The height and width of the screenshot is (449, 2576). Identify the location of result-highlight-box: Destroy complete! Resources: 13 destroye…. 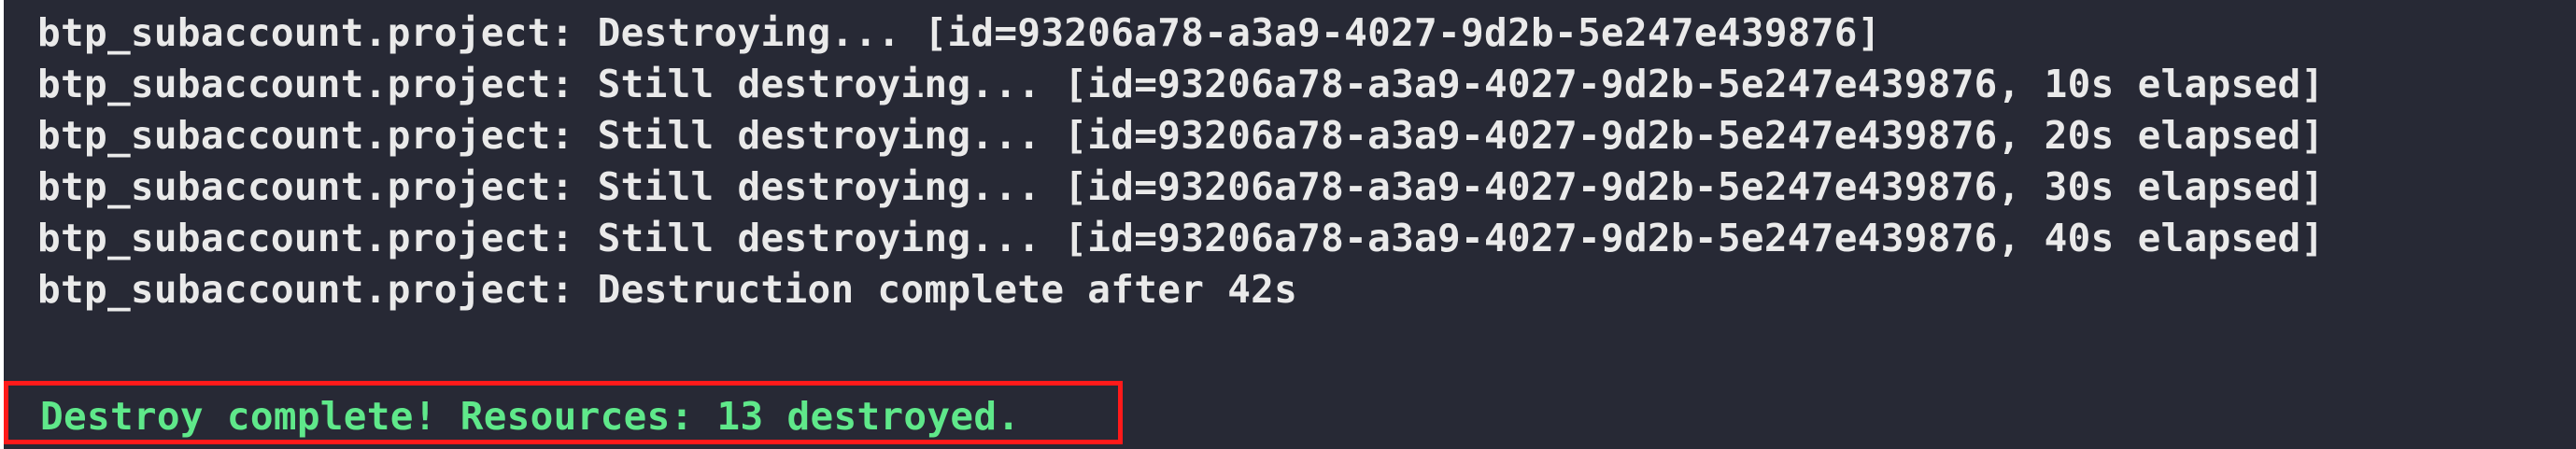
(563, 413).